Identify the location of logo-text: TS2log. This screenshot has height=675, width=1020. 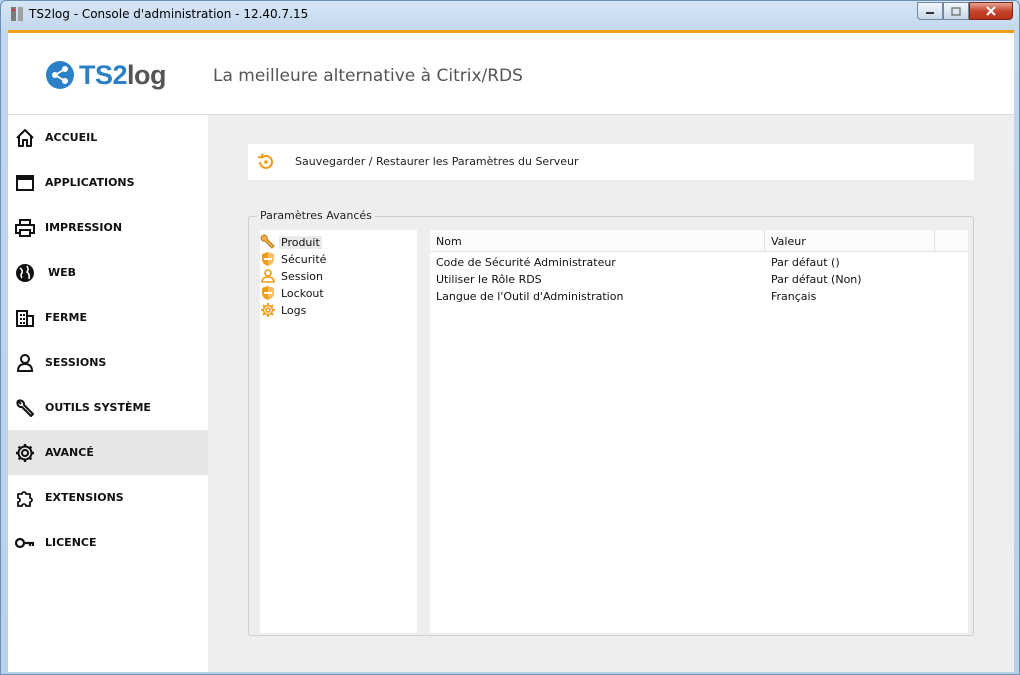
(123, 74).